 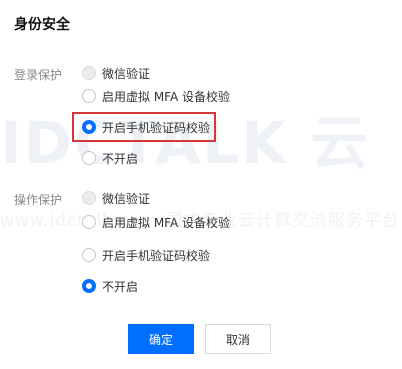 I want to click on operation-protection-label: 操作保护, so click(x=38, y=200).